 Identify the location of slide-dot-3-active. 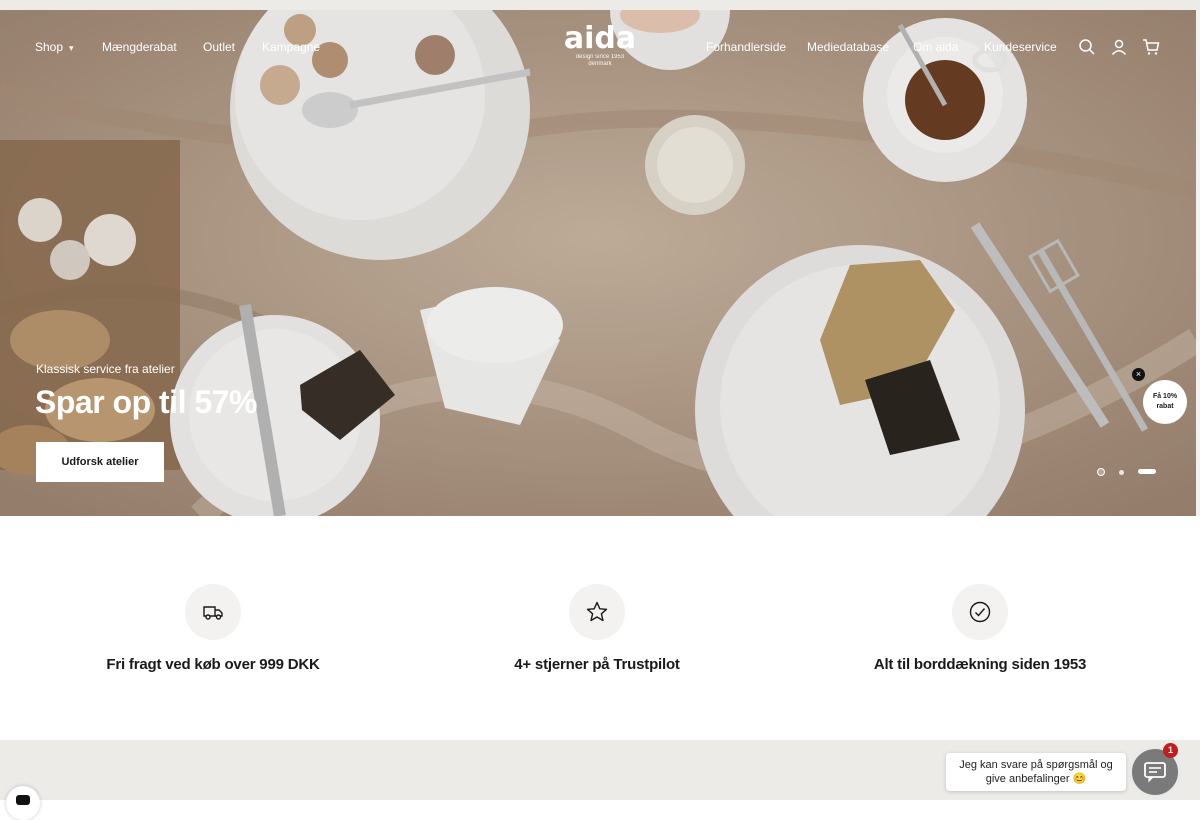
(1147, 471).